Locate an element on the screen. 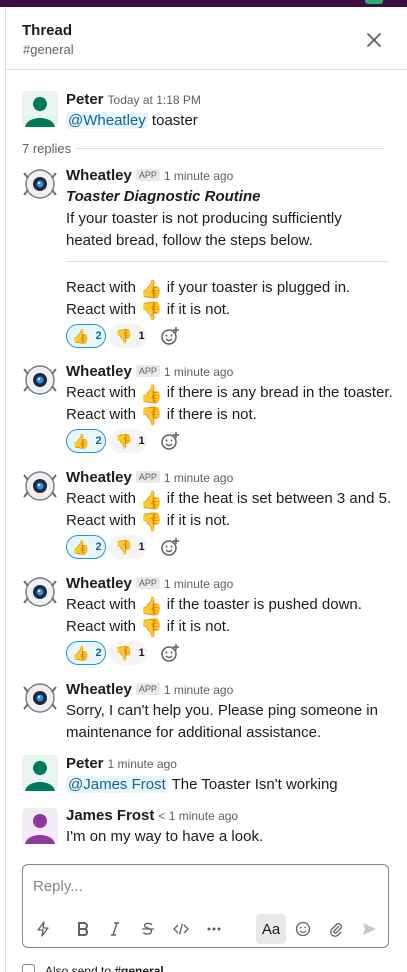 The image size is (407, 972). strikethrough-button is located at coordinates (148, 929).